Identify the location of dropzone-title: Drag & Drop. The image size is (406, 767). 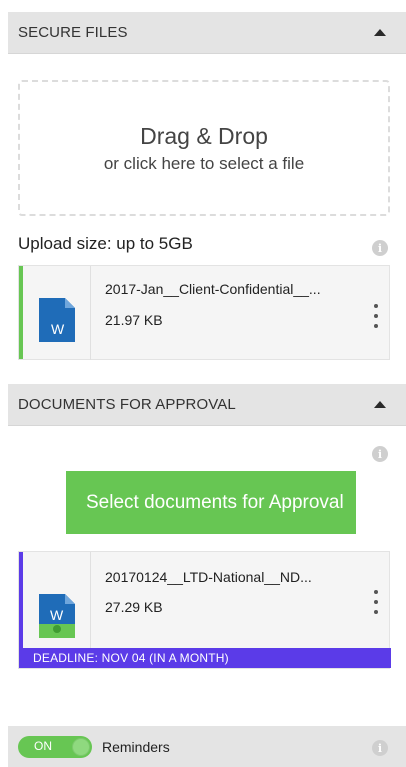
(204, 135).